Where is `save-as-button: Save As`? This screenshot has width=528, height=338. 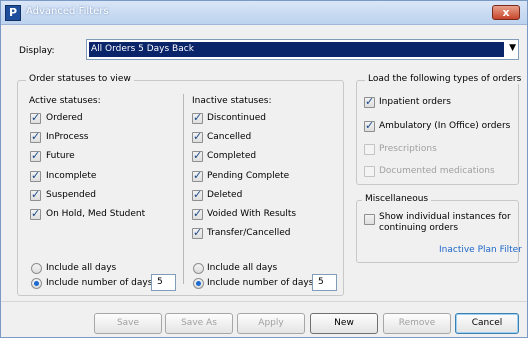 save-as-button: Save As is located at coordinates (199, 323).